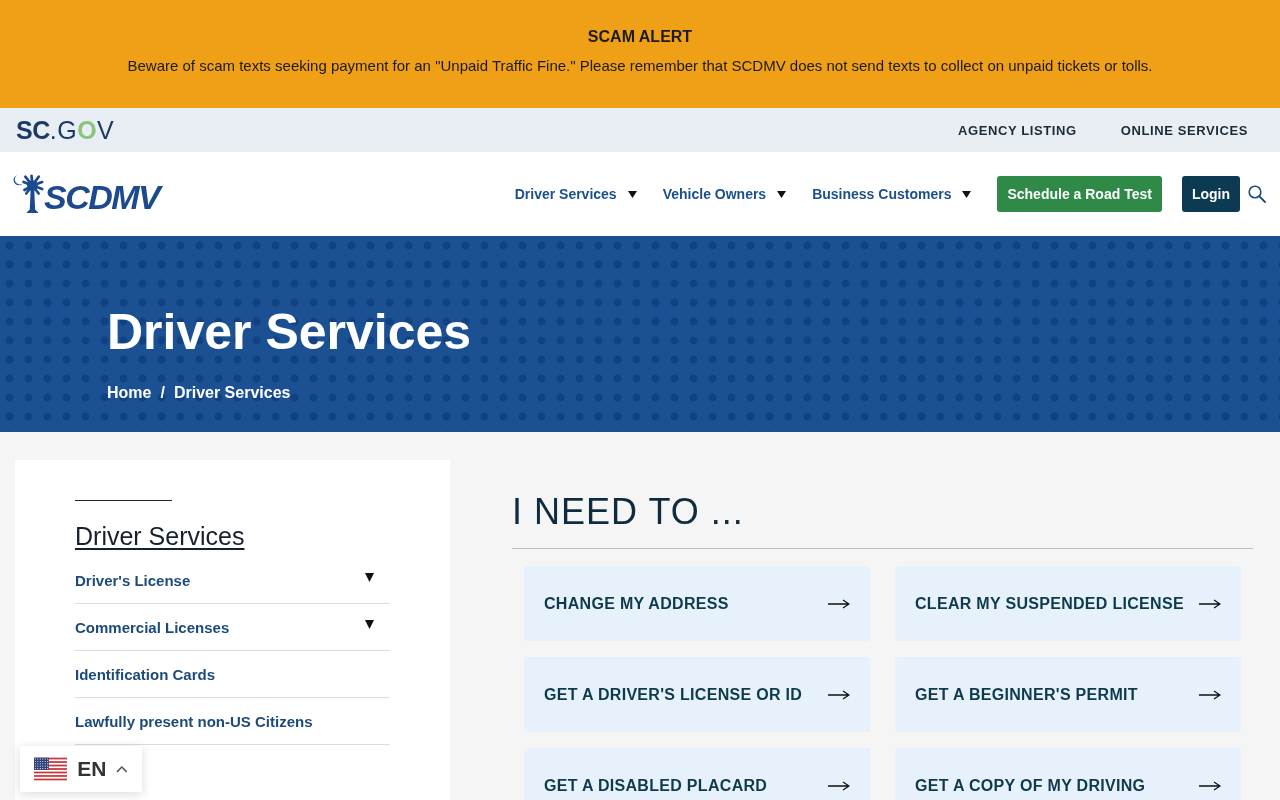  I want to click on alert-title: SCAM ALERT, so click(640, 37).